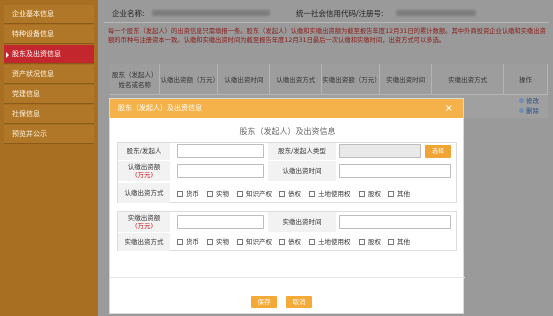 The image size is (553, 316). I want to click on shareholder-input, so click(220, 151).